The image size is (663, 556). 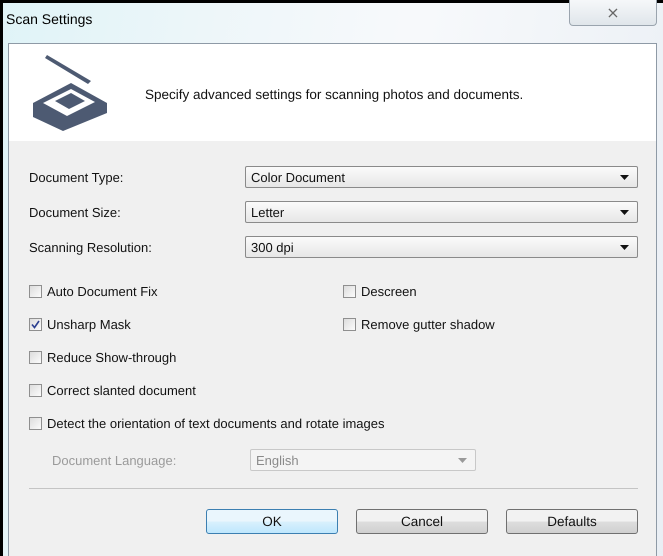 What do you see at coordinates (613, 13) in the screenshot?
I see `close-button: ⨯` at bounding box center [613, 13].